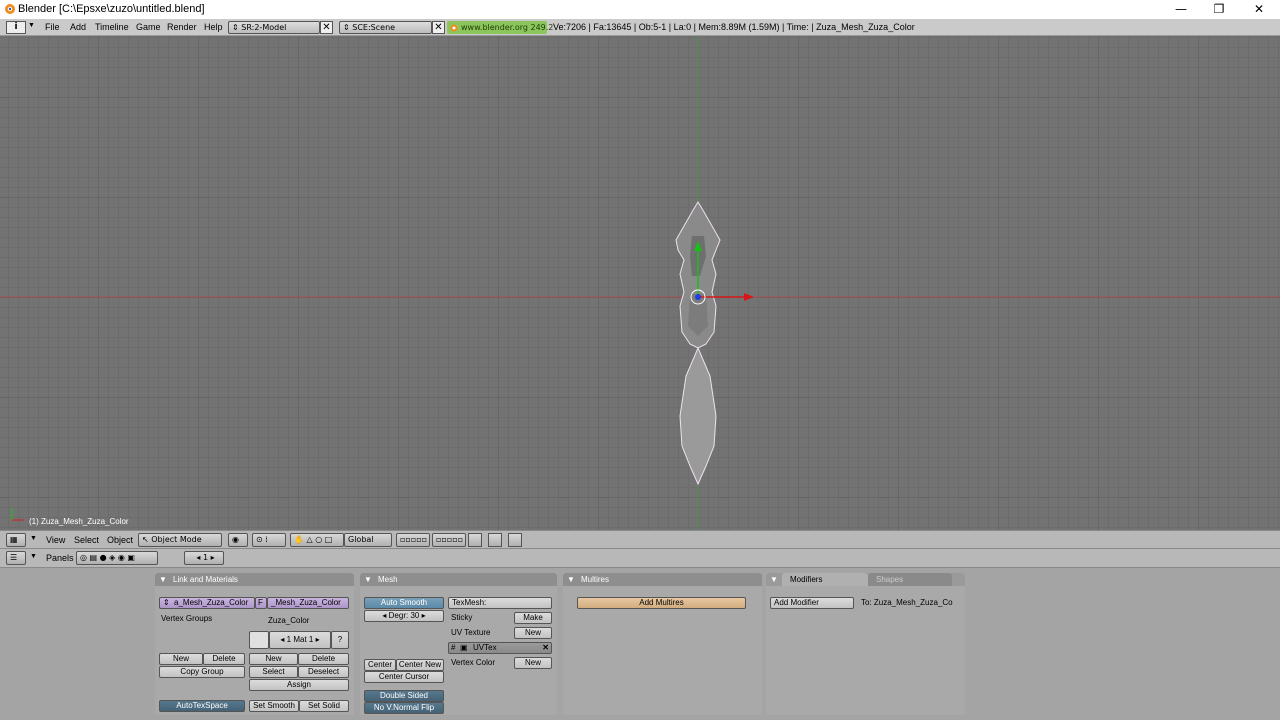  What do you see at coordinates (500, 603) in the screenshot?
I see `texmesh-field: TexMesh:` at bounding box center [500, 603].